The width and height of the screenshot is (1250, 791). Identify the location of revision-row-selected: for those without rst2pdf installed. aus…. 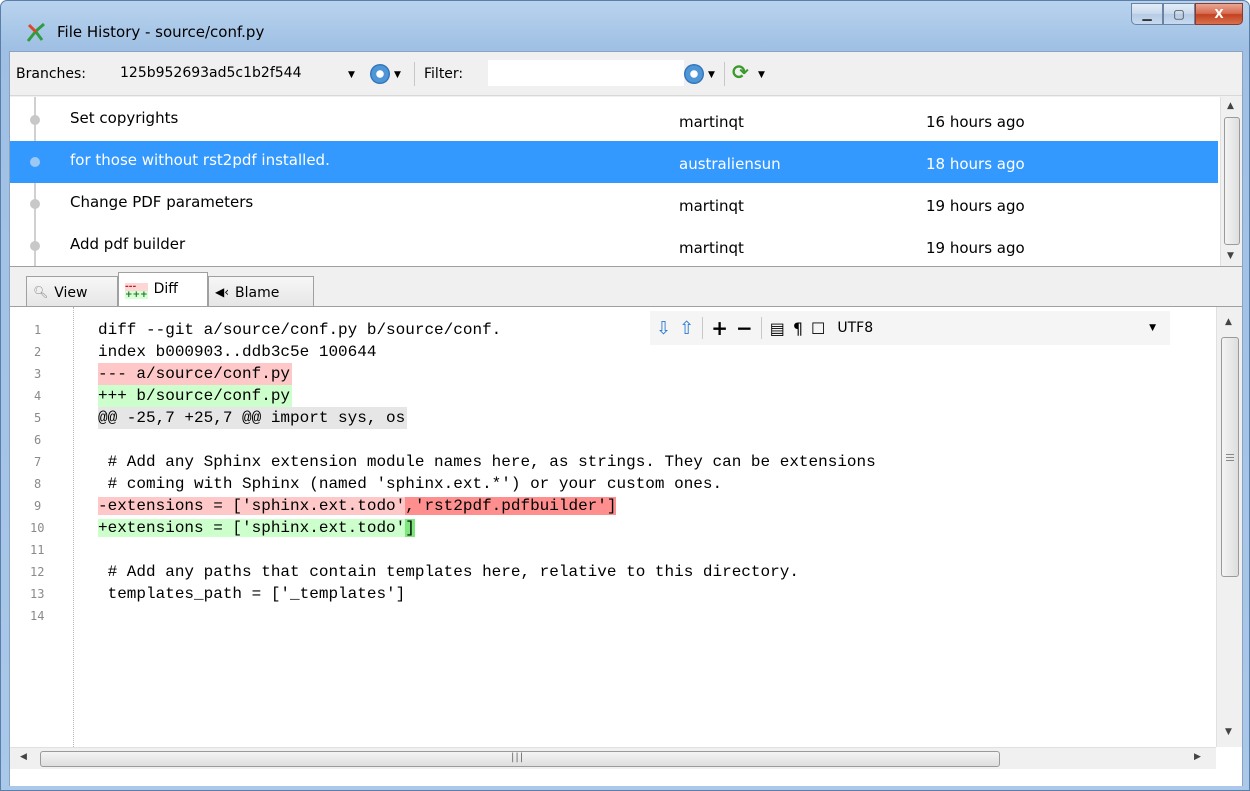
(614, 162).